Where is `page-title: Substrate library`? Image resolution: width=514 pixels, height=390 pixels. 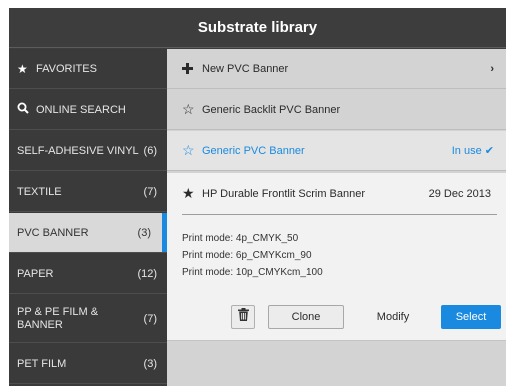 page-title: Substrate library is located at coordinates (257, 28).